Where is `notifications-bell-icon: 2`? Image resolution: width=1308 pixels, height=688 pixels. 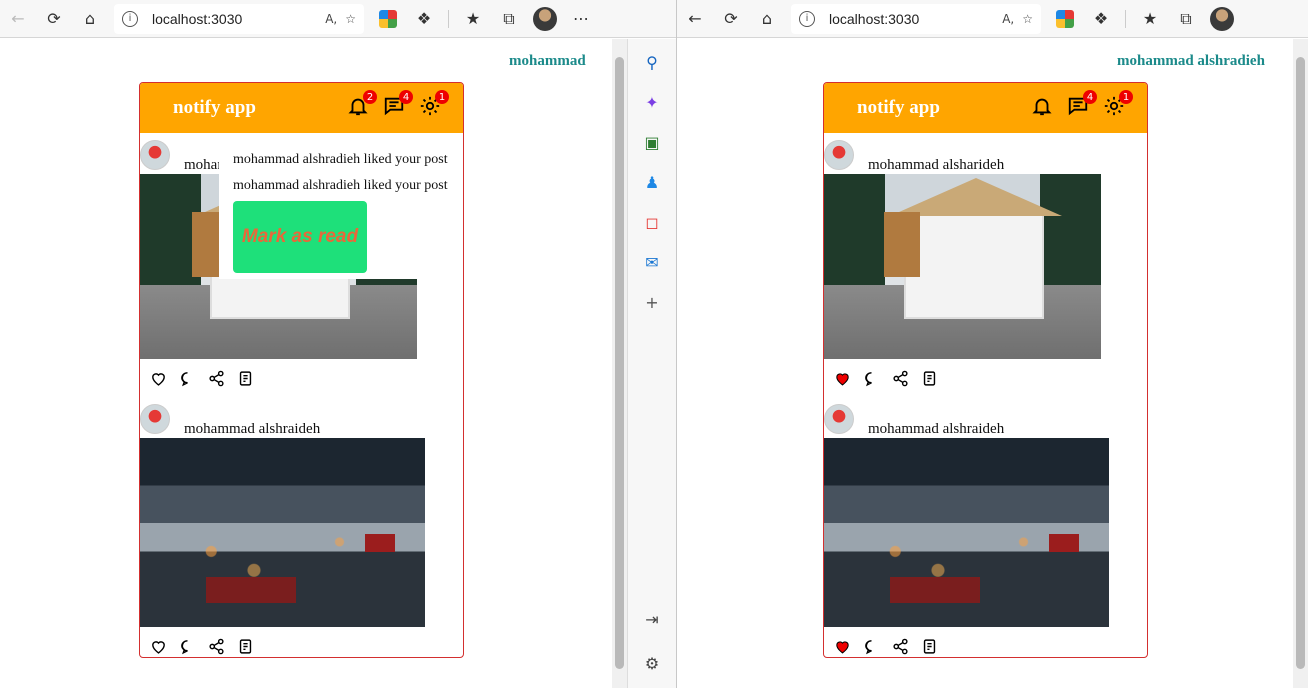 notifications-bell-icon: 2 is located at coordinates (362, 103).